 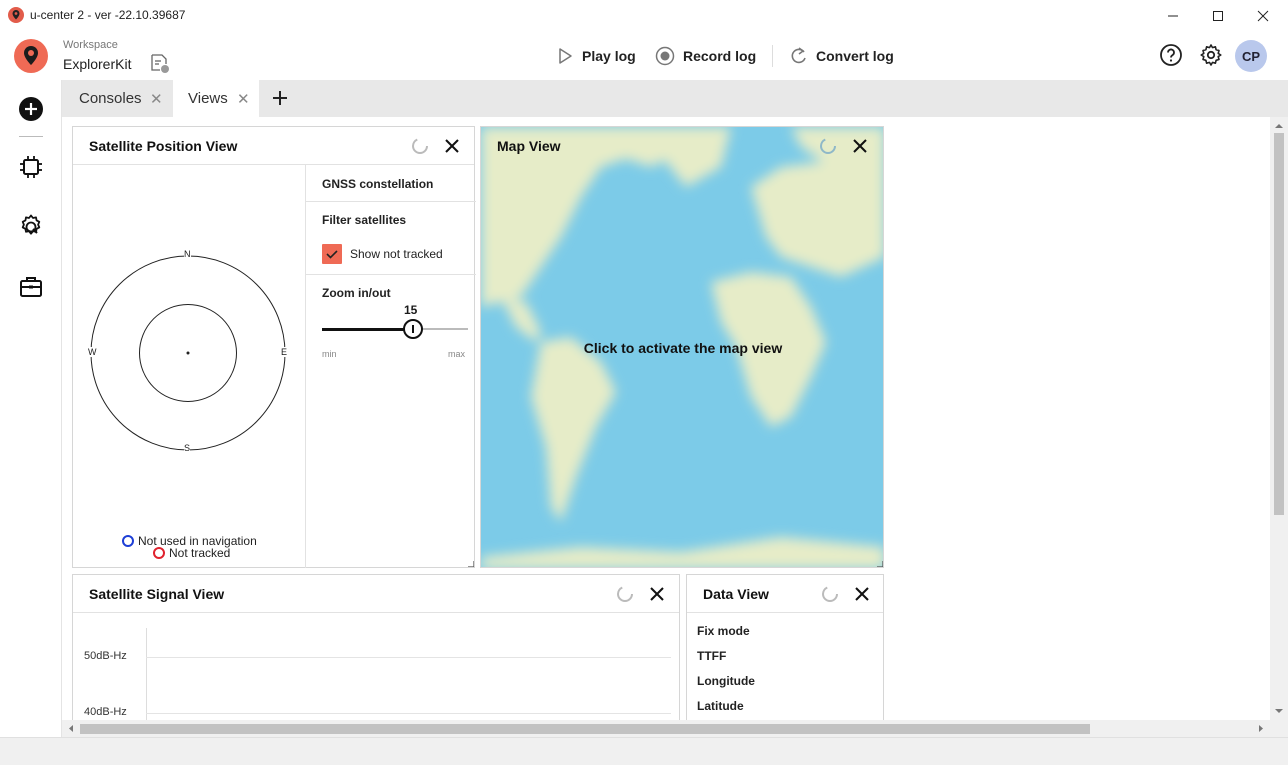 What do you see at coordinates (1171, 55) in the screenshot?
I see `help-icon` at bounding box center [1171, 55].